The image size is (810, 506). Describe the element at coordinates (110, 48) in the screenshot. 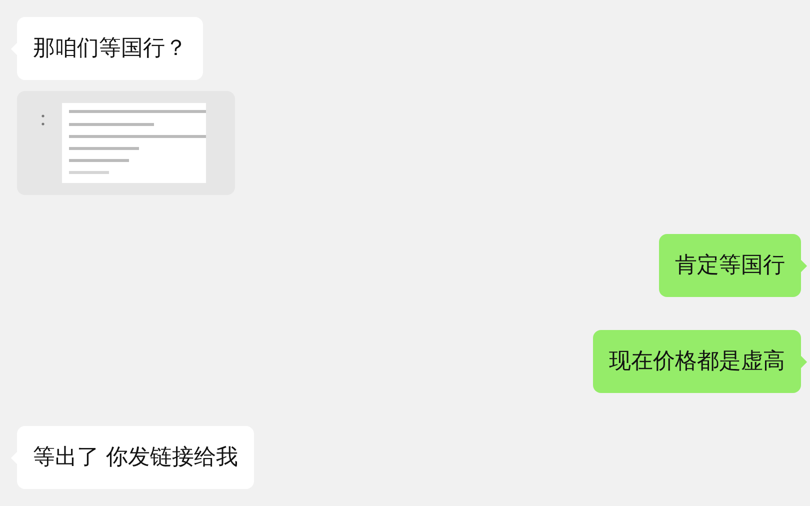

I see `message-bubble: 那咱们等国行？` at that location.